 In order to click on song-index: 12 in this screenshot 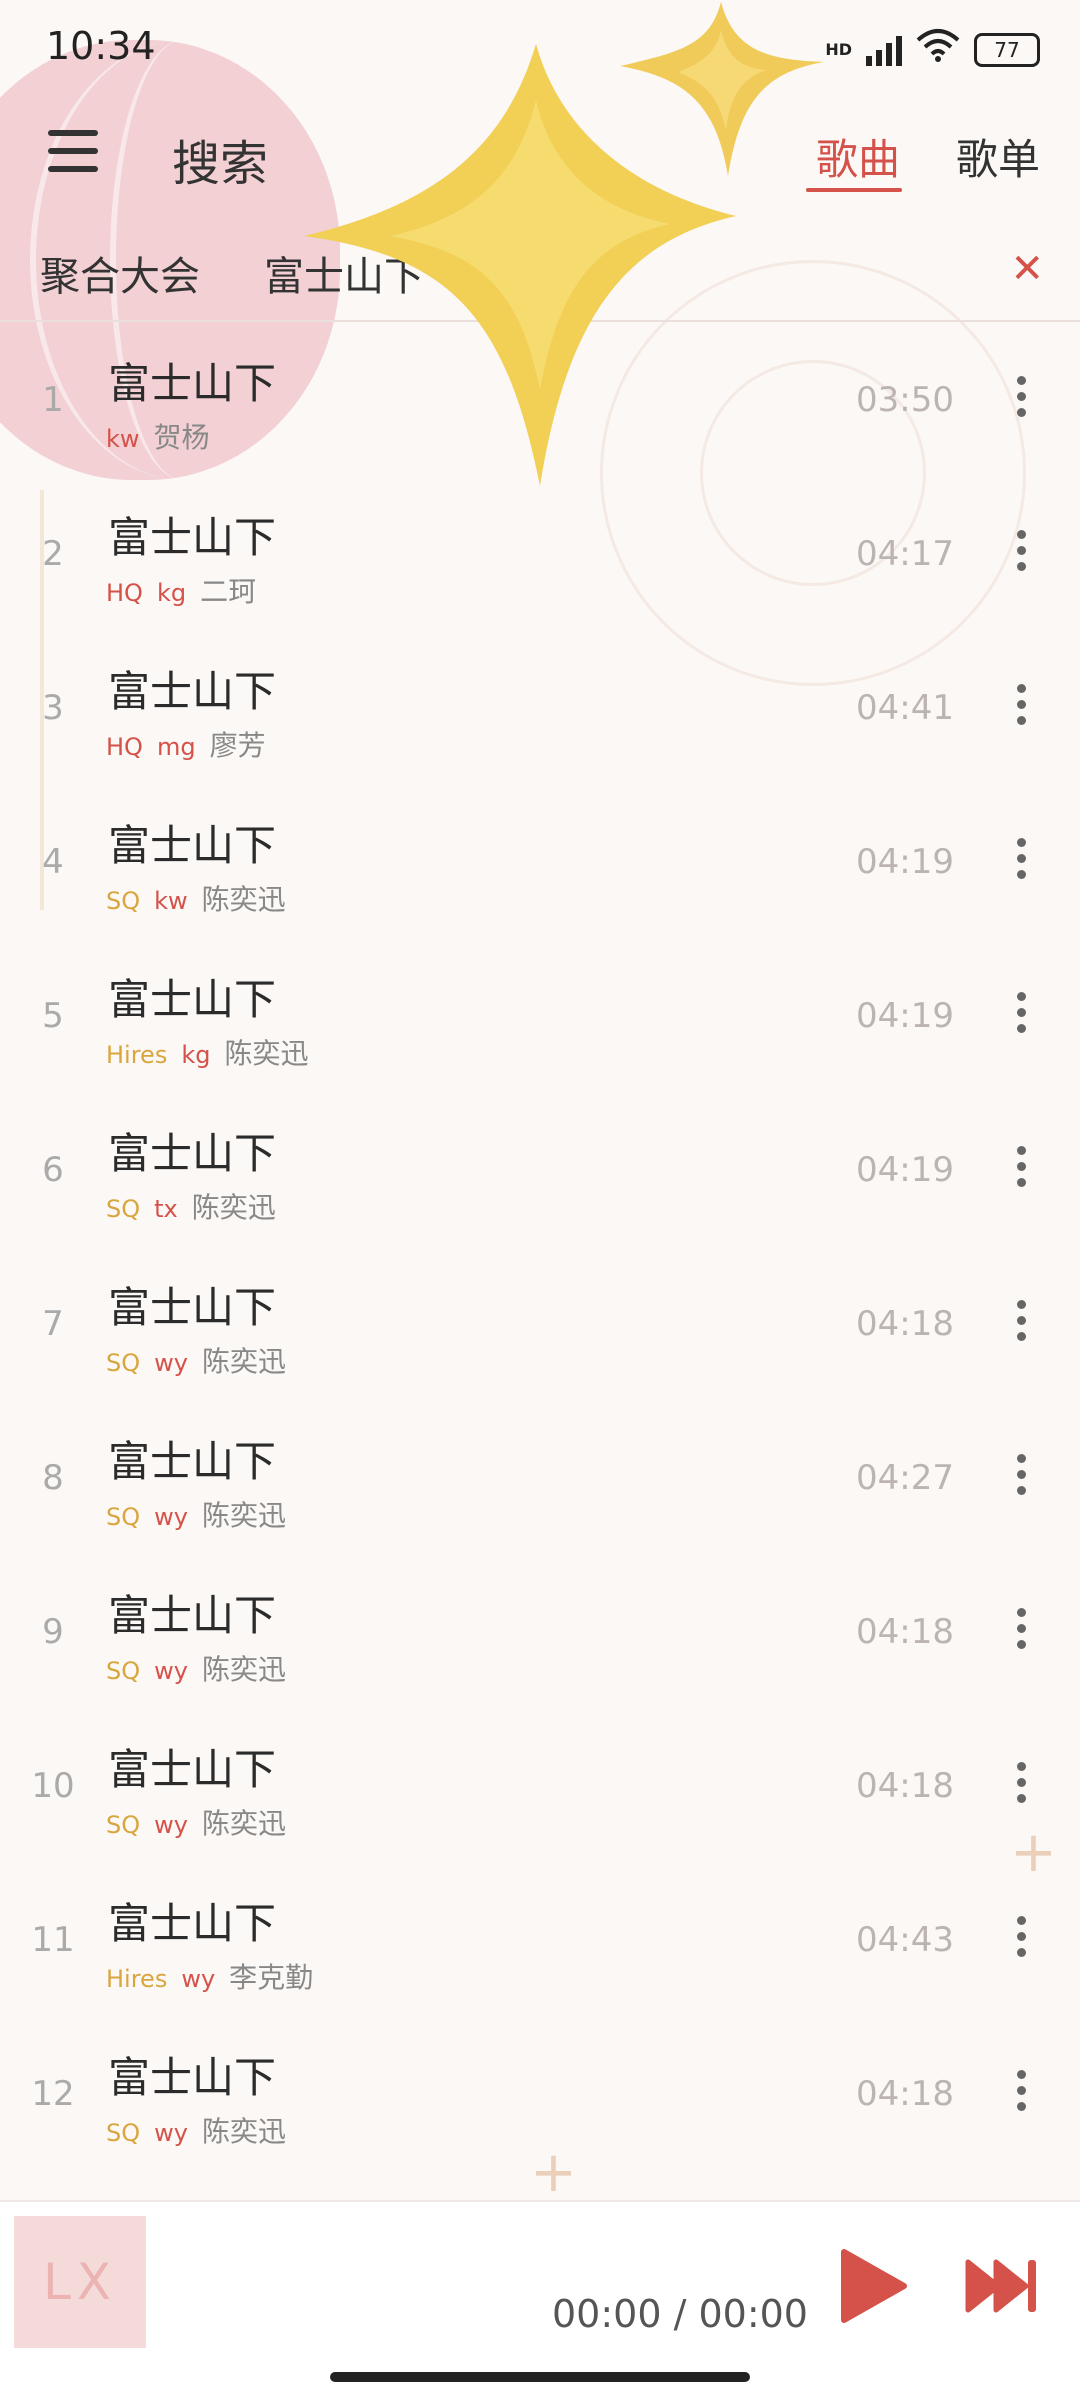, I will do `click(53, 2094)`.